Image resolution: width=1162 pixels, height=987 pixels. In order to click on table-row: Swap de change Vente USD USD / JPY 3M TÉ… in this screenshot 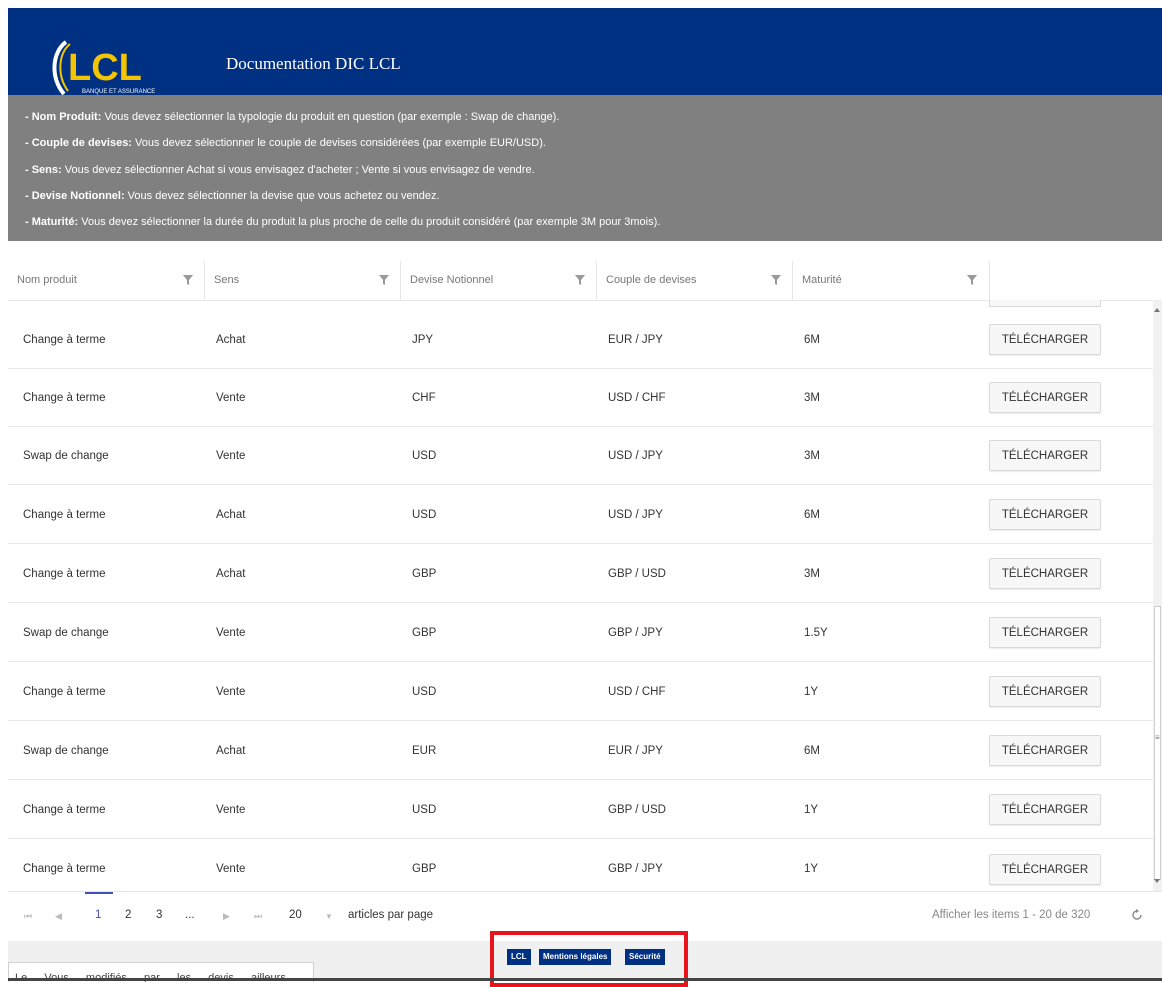, I will do `click(580, 456)`.